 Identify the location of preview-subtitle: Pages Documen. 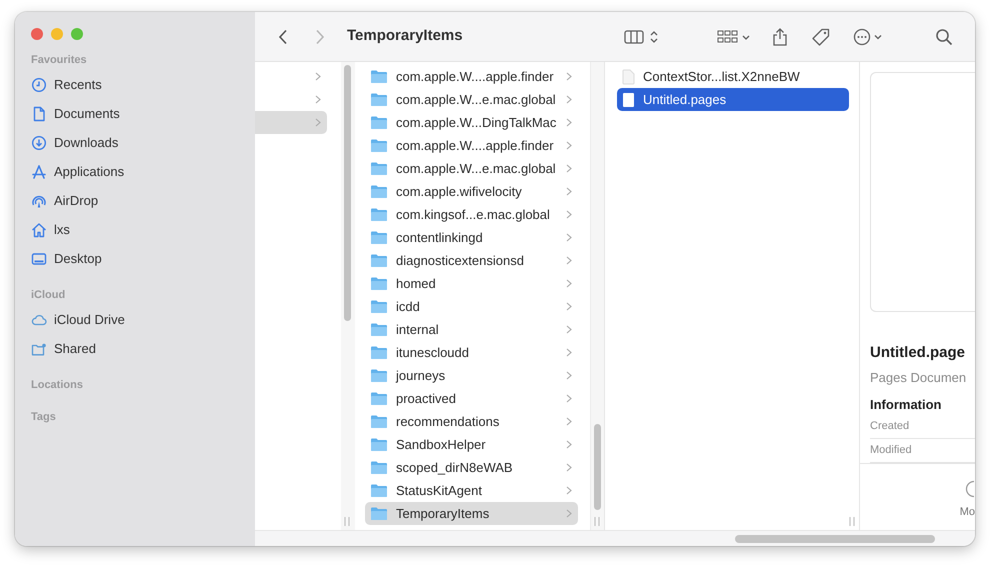
(918, 377).